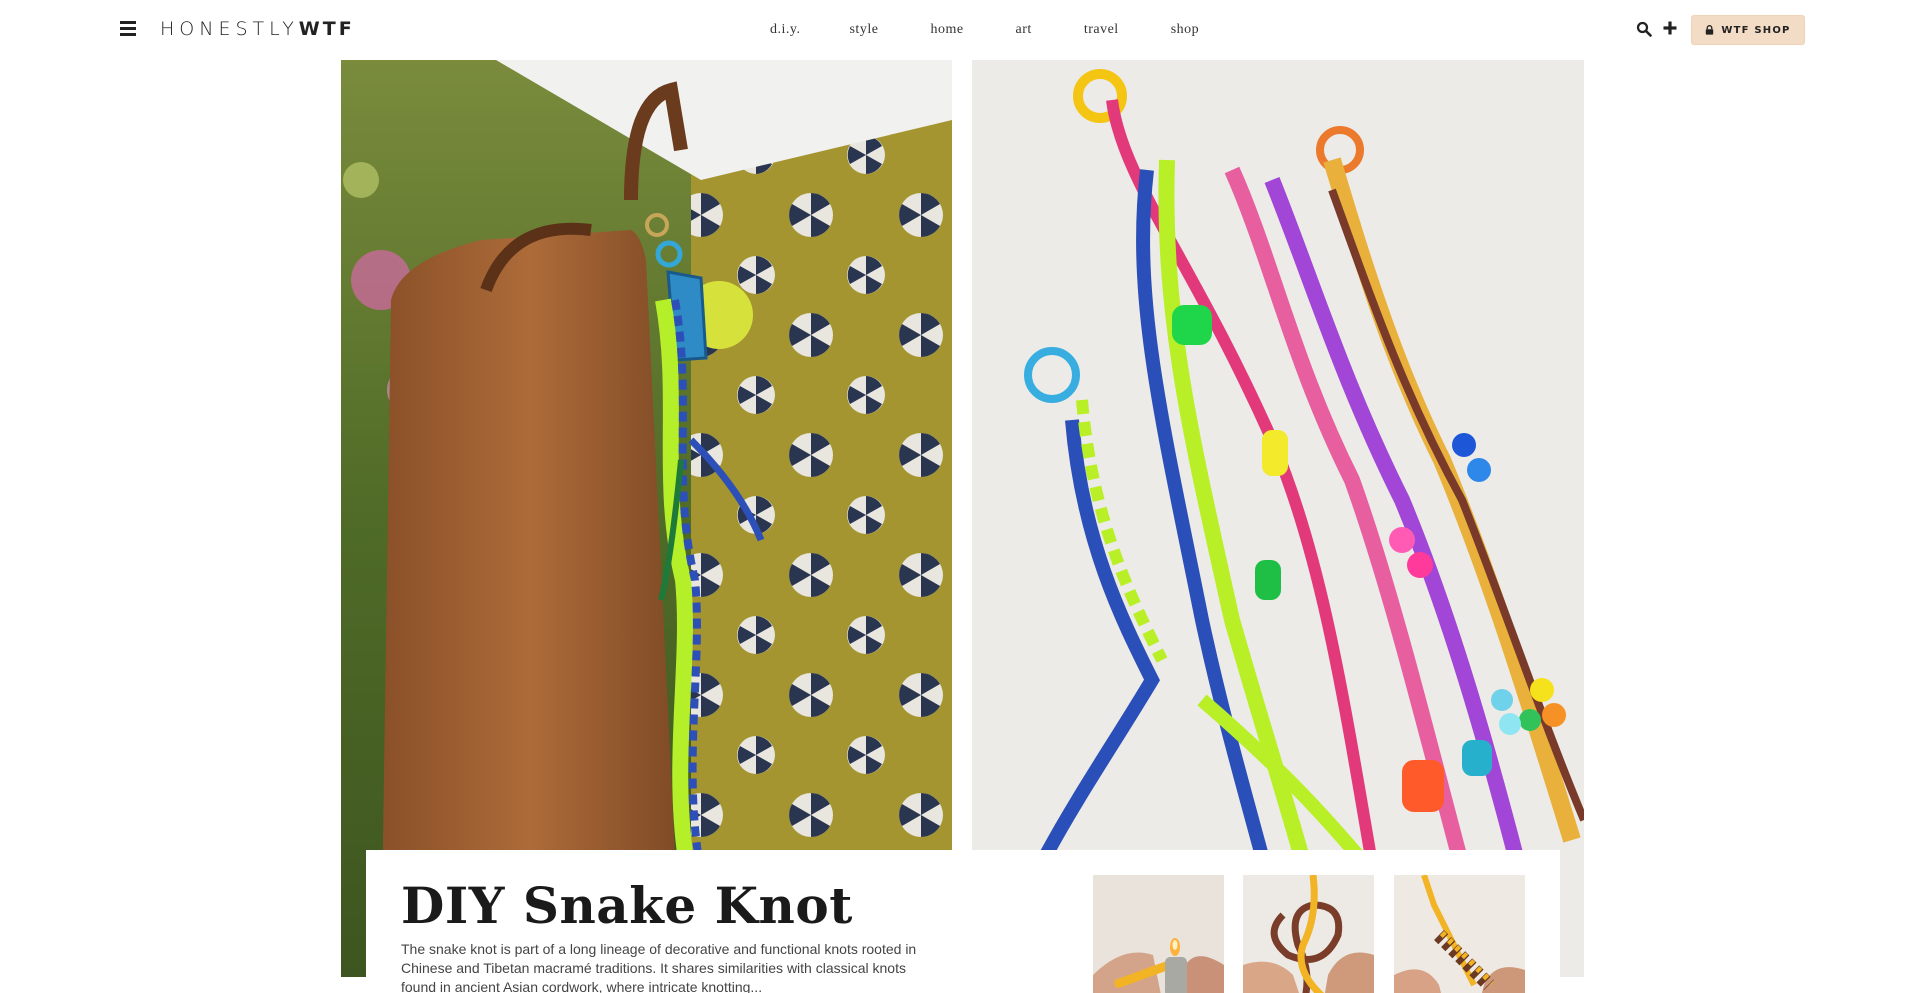  Describe the element at coordinates (1644, 29) in the screenshot. I see `search-icon` at that location.